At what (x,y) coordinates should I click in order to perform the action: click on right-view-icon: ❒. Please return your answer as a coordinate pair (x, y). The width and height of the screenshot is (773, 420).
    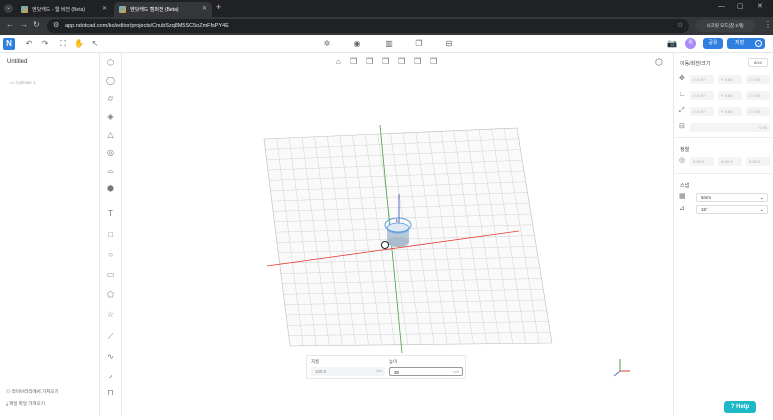
    Looking at the image, I should click on (401, 61).